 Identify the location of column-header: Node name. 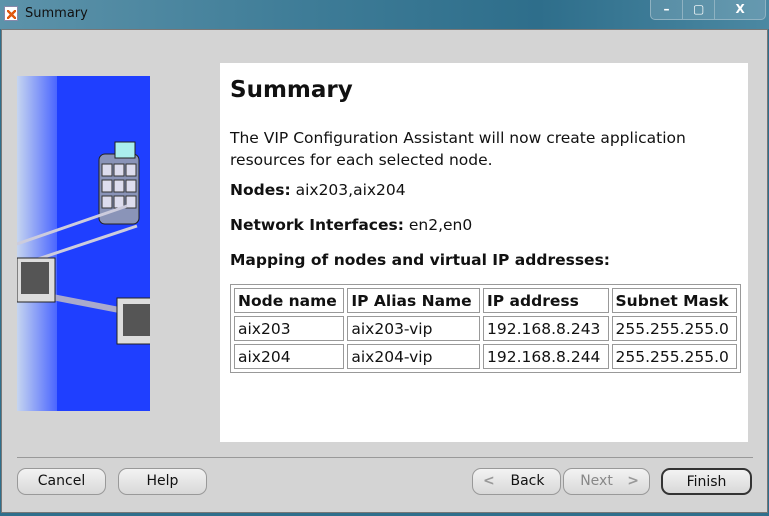
(289, 300).